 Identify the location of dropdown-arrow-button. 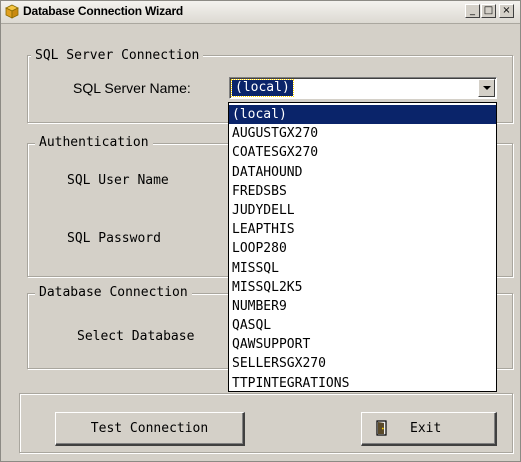
(486, 88).